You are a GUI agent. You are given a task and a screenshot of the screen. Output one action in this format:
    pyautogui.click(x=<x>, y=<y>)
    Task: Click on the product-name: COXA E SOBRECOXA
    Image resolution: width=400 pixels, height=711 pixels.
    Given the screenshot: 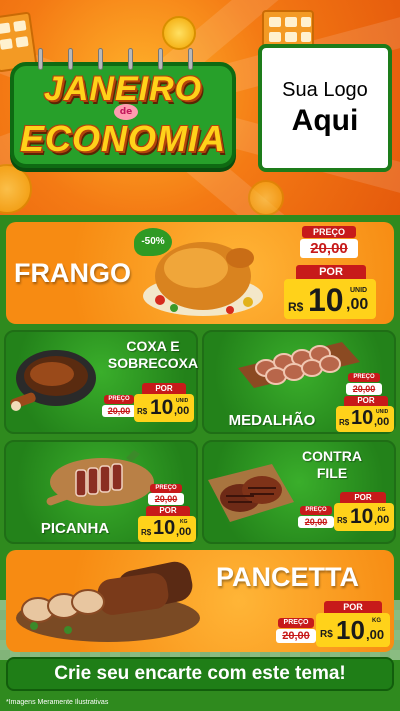 What is the action you would take?
    pyautogui.click(x=153, y=355)
    